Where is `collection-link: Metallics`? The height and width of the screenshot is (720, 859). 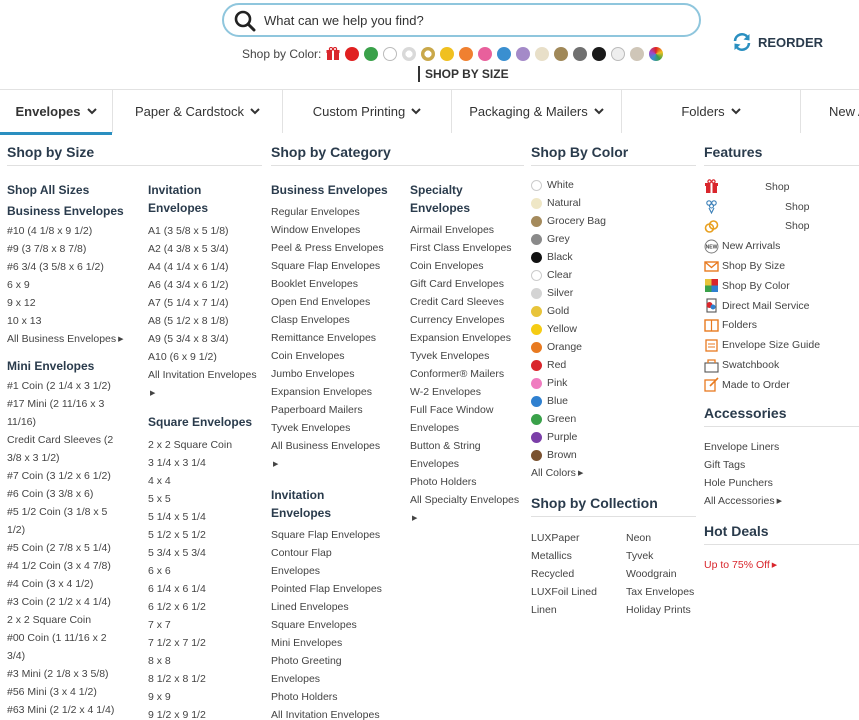
collection-link: Metallics is located at coordinates (578, 556).